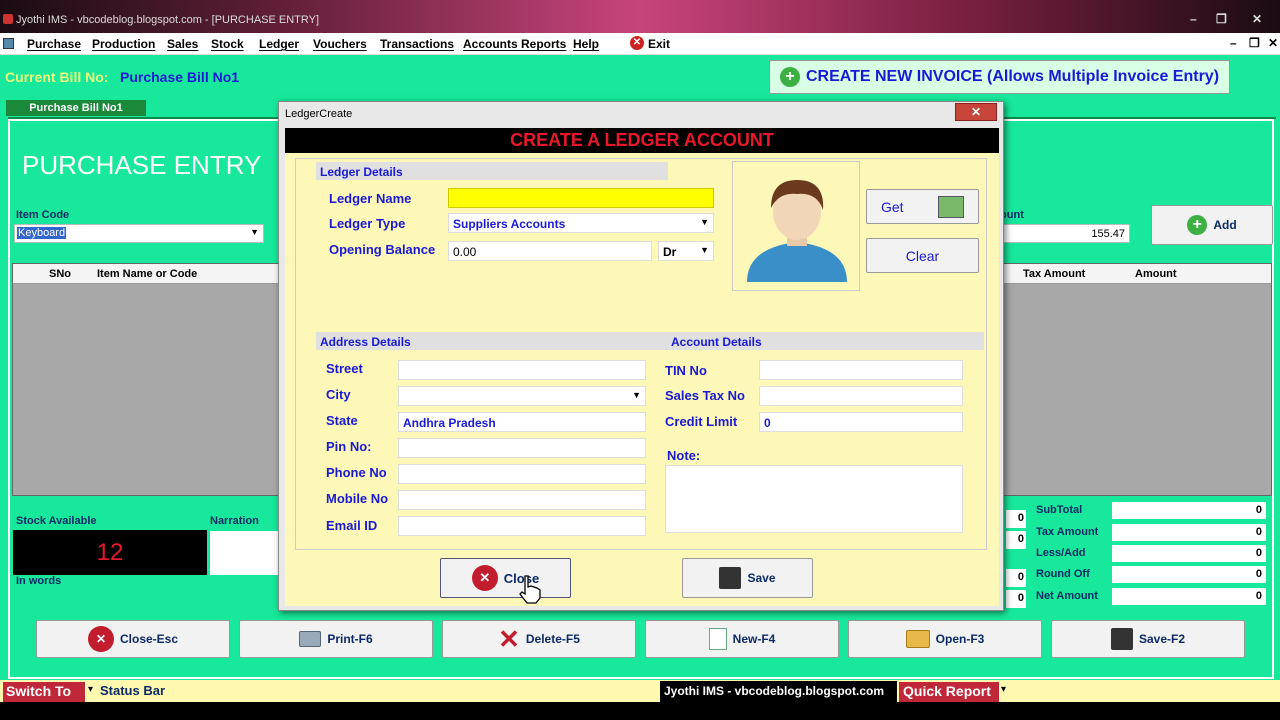  What do you see at coordinates (365, 342) in the screenshot?
I see `address-details-section: Address Details` at bounding box center [365, 342].